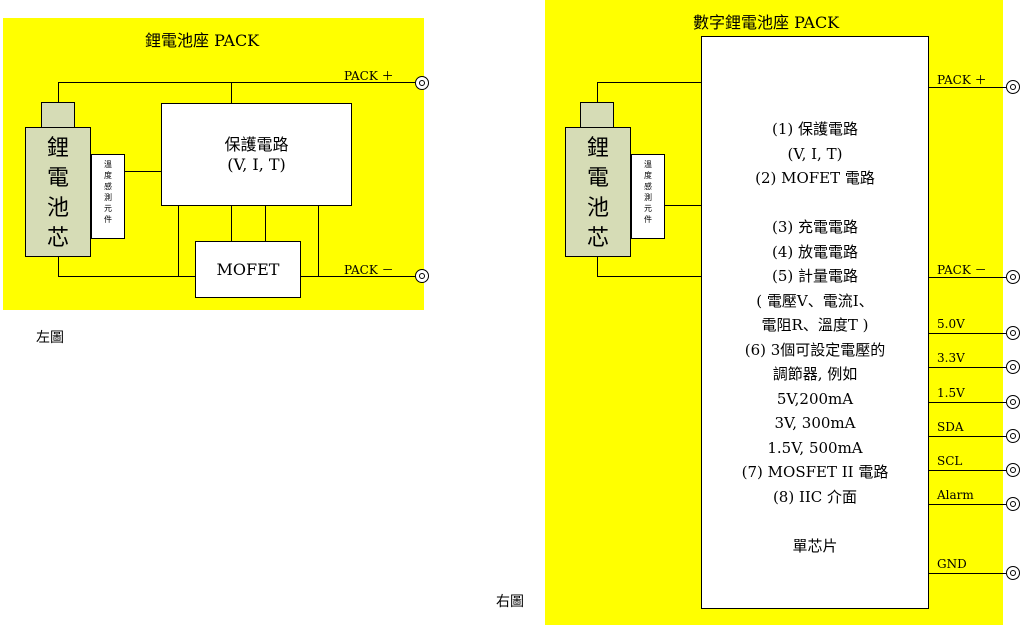 This screenshot has height=625, width=1028. Describe the element at coordinates (422, 83) in the screenshot. I see `left-pack-plus-terminal` at that location.